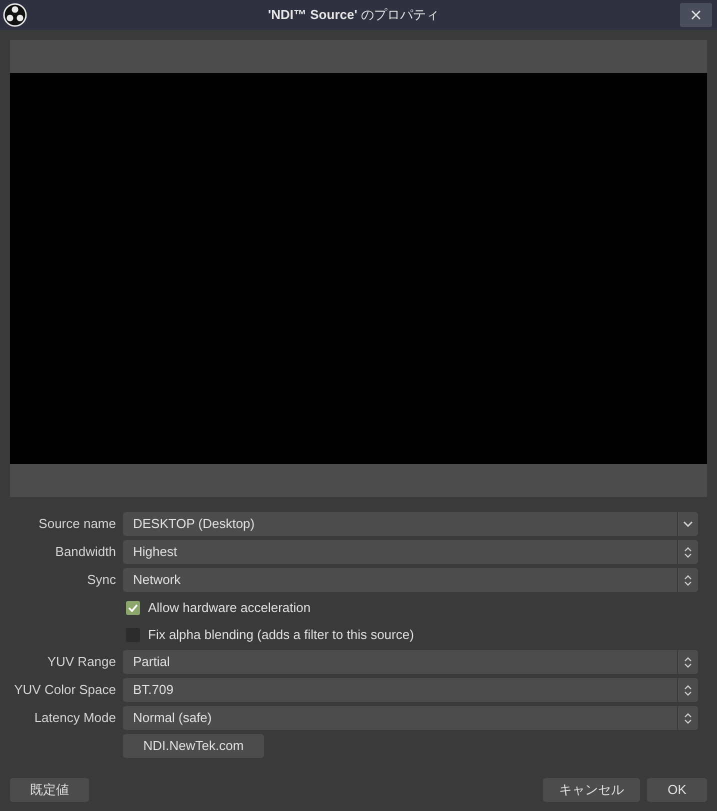  What do you see at coordinates (410, 580) in the screenshot?
I see `dropdown: Network` at bounding box center [410, 580].